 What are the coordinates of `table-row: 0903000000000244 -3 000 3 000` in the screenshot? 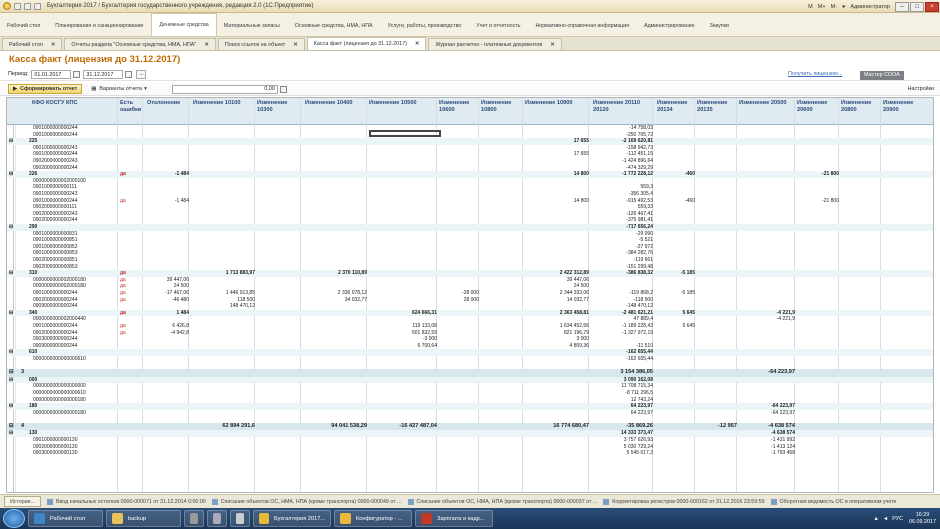 It's located at (470, 339).